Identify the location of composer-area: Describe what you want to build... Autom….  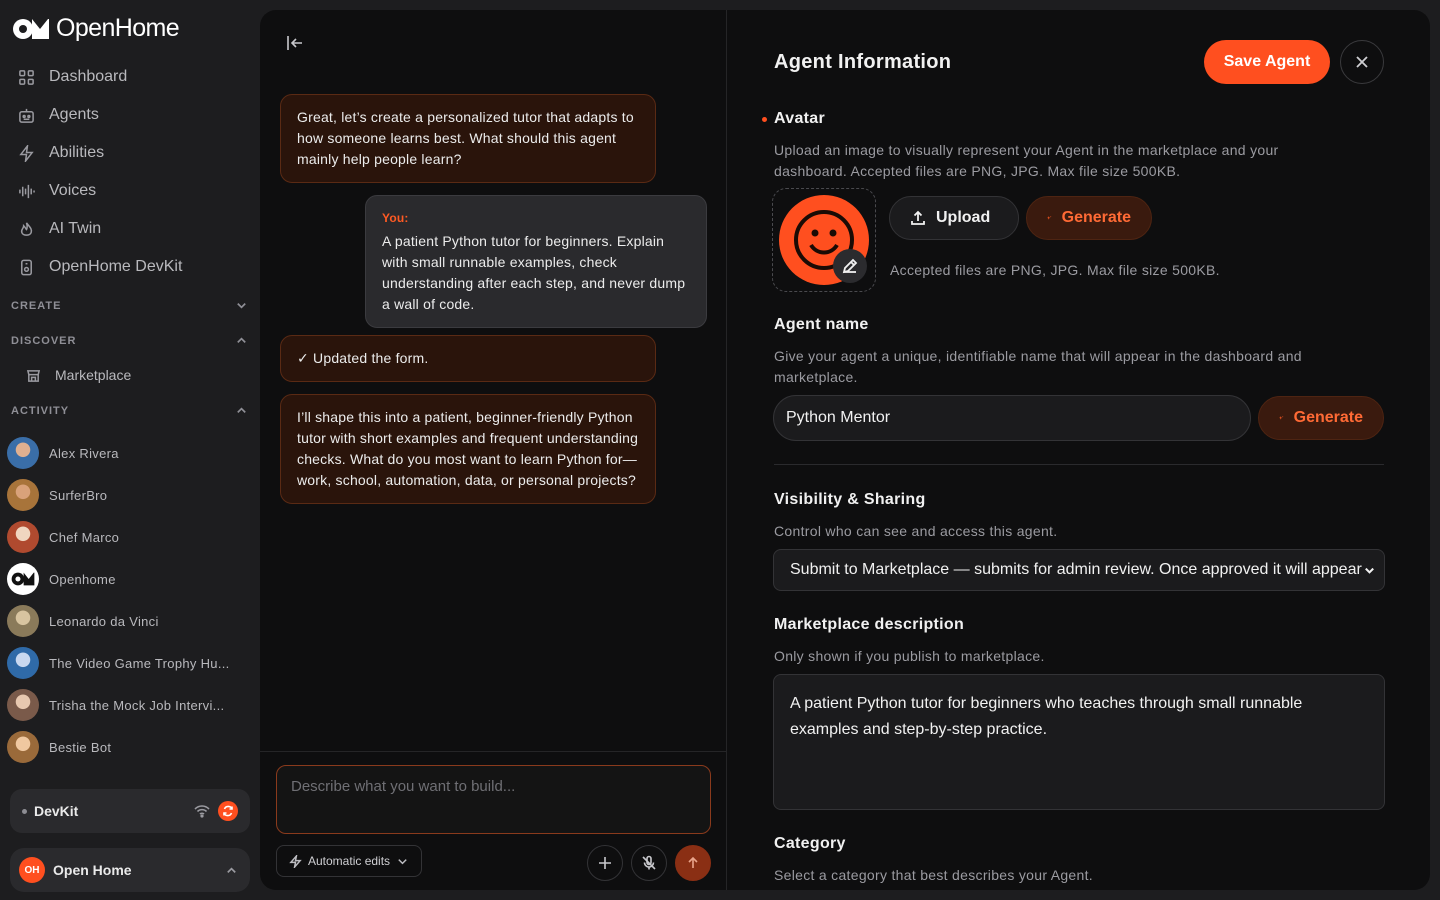
(493, 820).